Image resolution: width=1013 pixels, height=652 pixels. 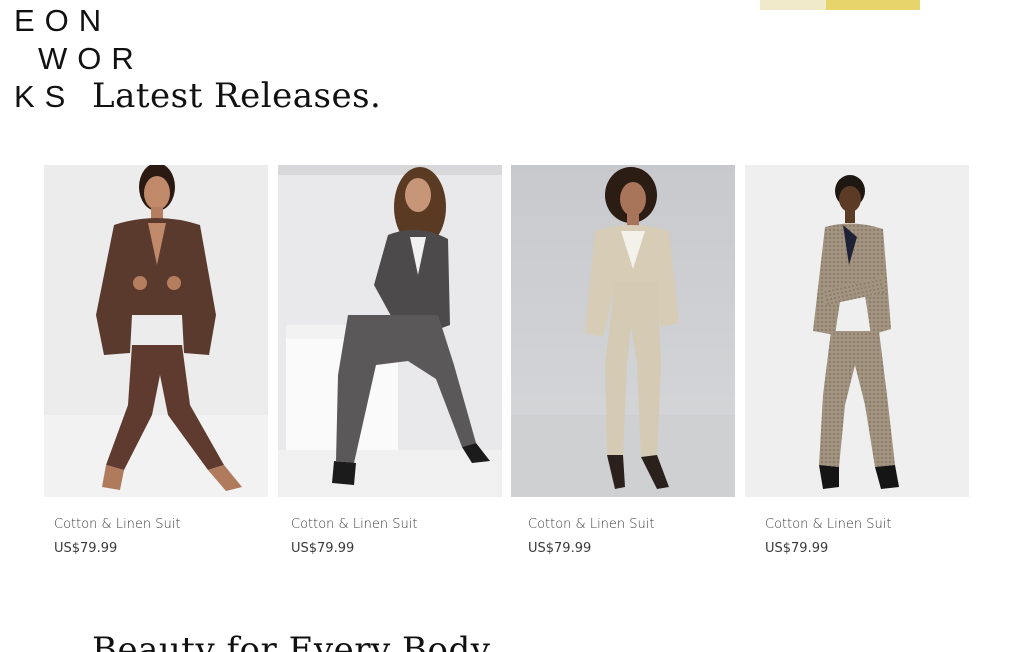 I want to click on product-image-checked-suit, so click(x=857, y=331).